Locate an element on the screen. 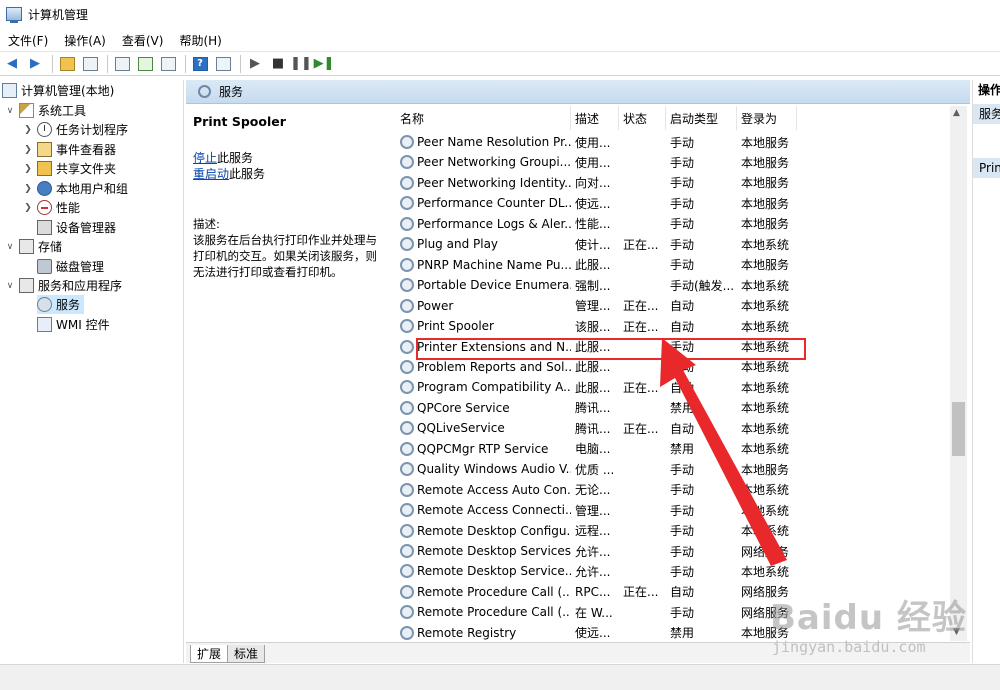 The height and width of the screenshot is (690, 1000). show-hide-tree-icon is located at coordinates (90, 64).